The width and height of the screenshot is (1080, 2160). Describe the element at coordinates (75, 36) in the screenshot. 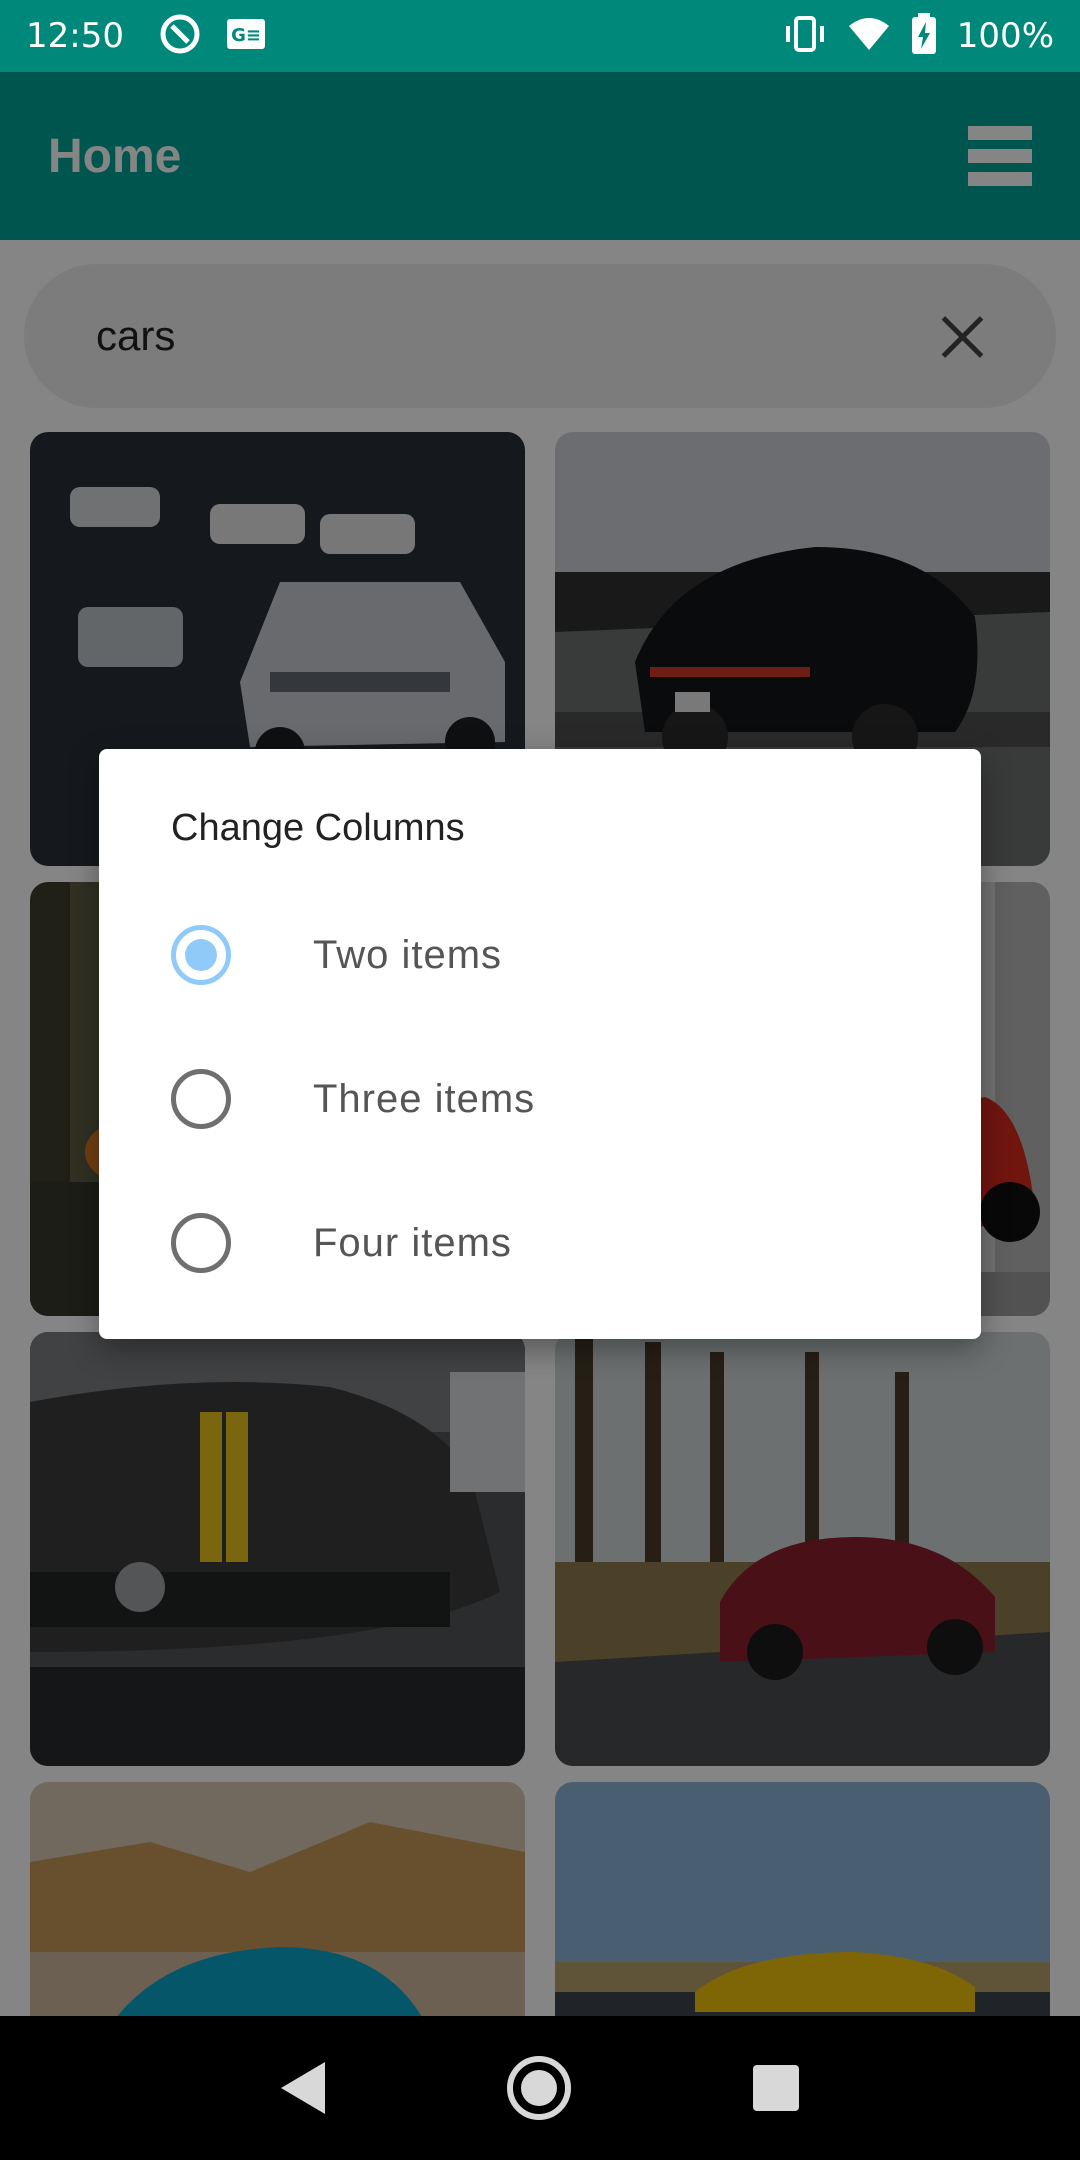

I see `status-time: 12:50` at that location.